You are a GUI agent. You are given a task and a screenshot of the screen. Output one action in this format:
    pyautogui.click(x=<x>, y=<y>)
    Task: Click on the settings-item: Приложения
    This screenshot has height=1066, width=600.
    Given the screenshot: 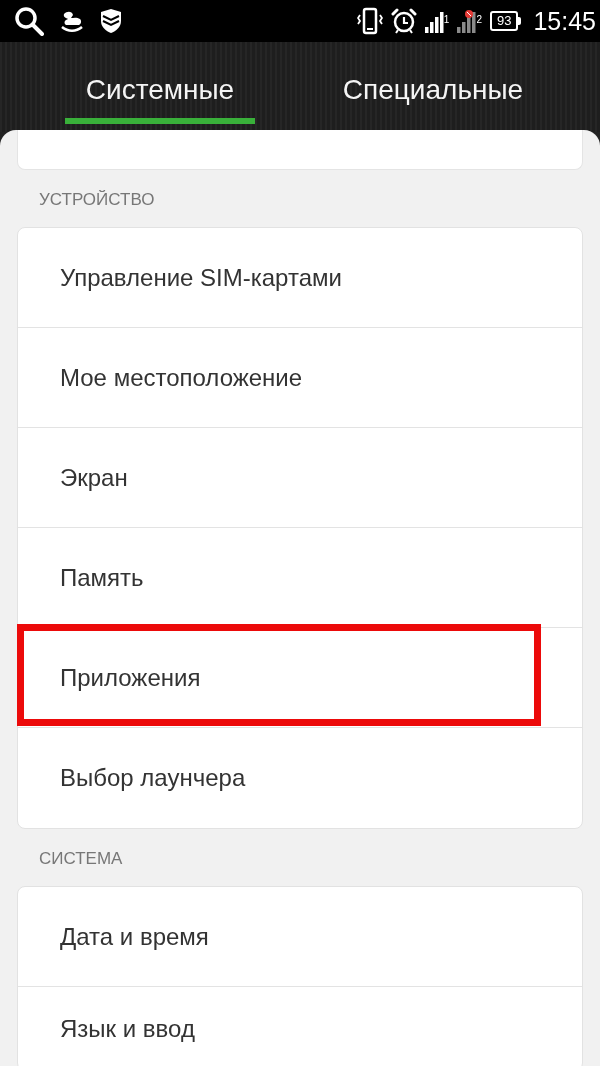 What is the action you would take?
    pyautogui.click(x=300, y=678)
    